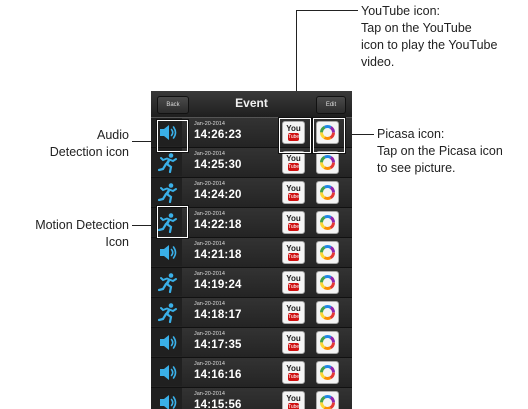 The width and height of the screenshot is (528, 409). Describe the element at coordinates (82, 225) in the screenshot. I see `motion-annotation-line: Motion Detection` at that location.